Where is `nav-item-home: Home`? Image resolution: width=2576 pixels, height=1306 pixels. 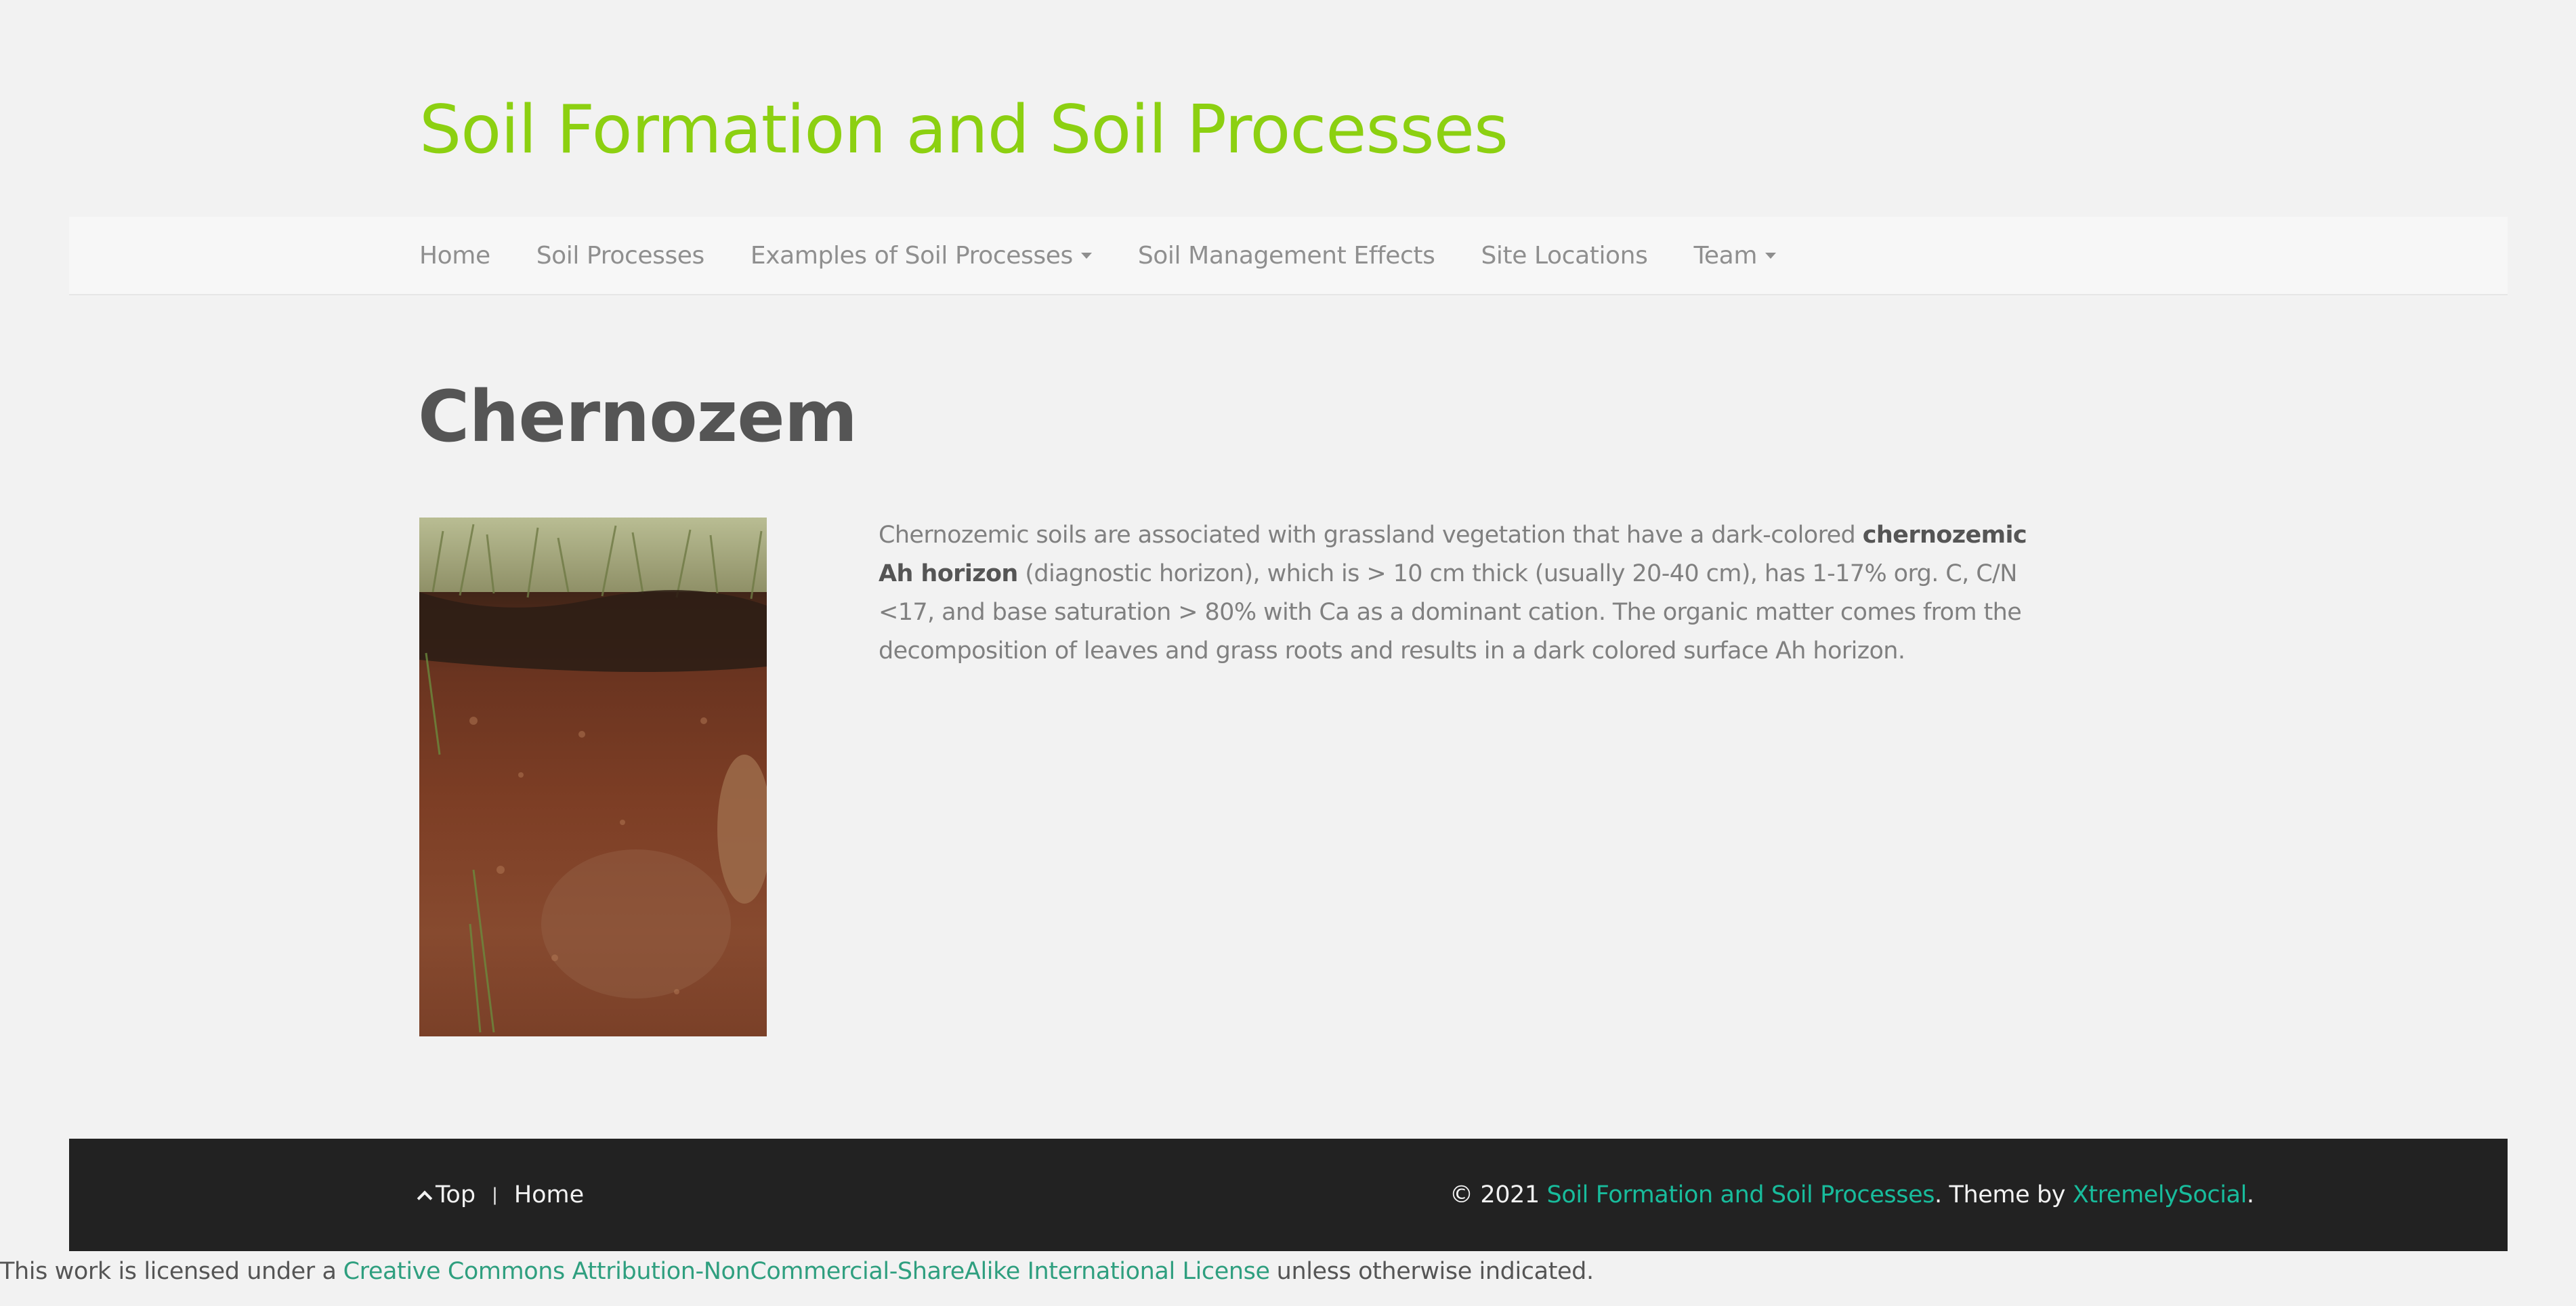
nav-item-home: Home is located at coordinates (454, 256).